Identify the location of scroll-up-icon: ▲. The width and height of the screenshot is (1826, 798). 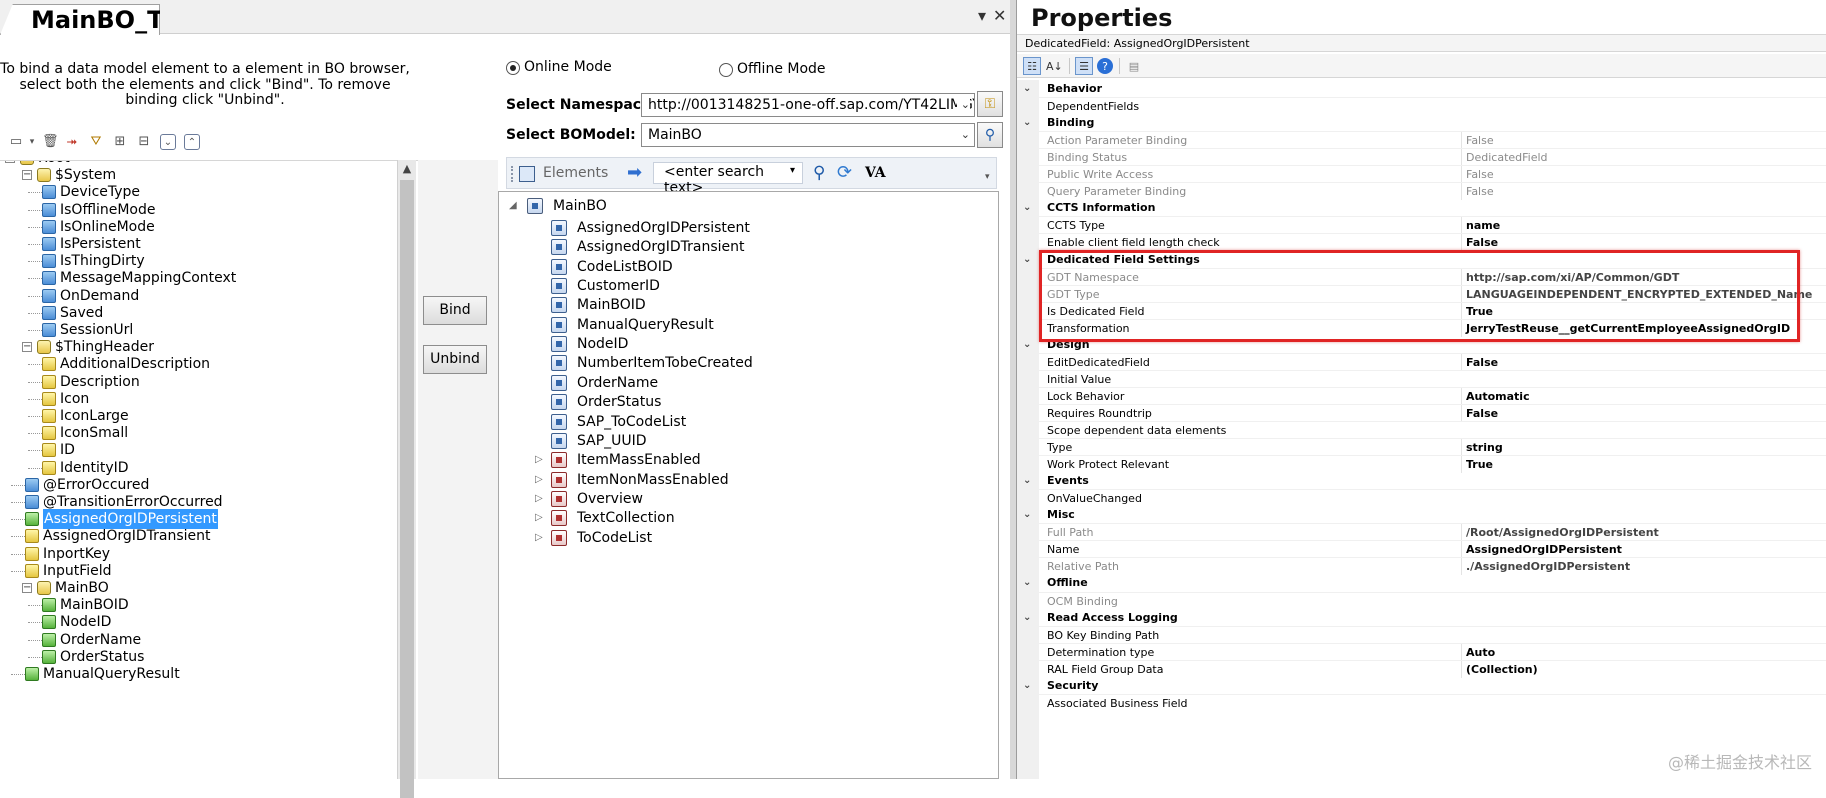
(407, 170).